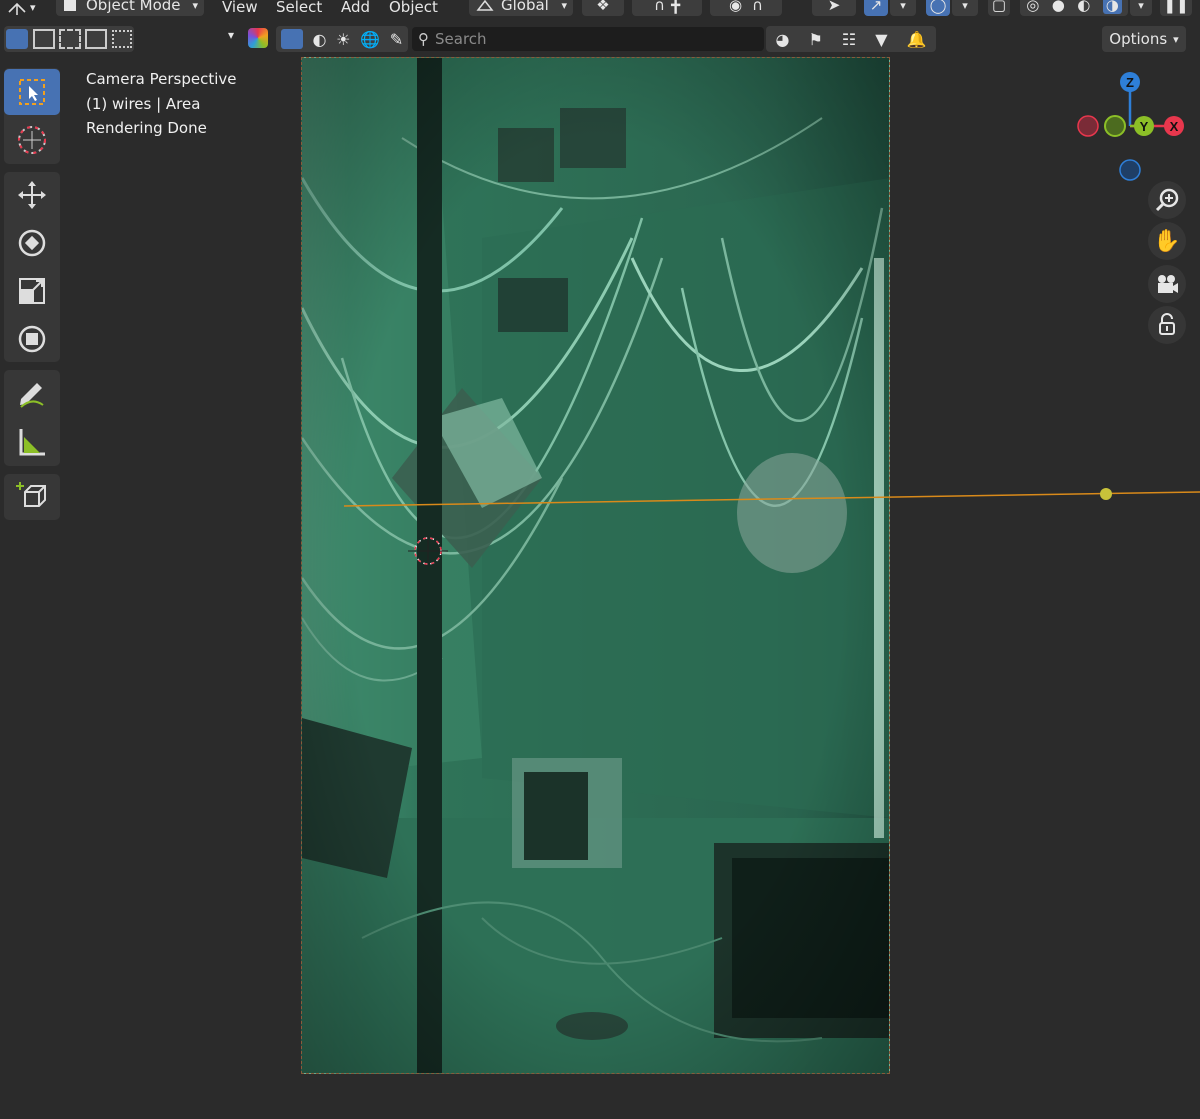 Image resolution: width=1200 pixels, height=1119 pixels. I want to click on light-handle-dot, so click(1106, 494).